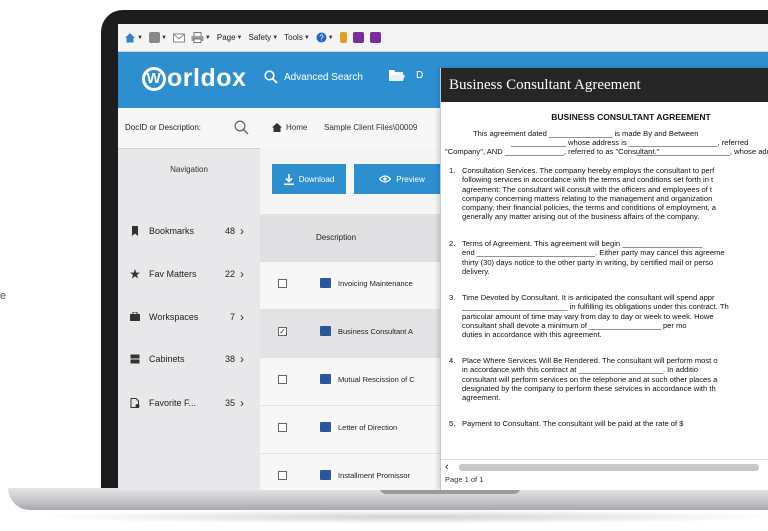 The height and width of the screenshot is (531, 768). Describe the element at coordinates (399, 517) in the screenshot. I see `laptop-shadow` at that location.